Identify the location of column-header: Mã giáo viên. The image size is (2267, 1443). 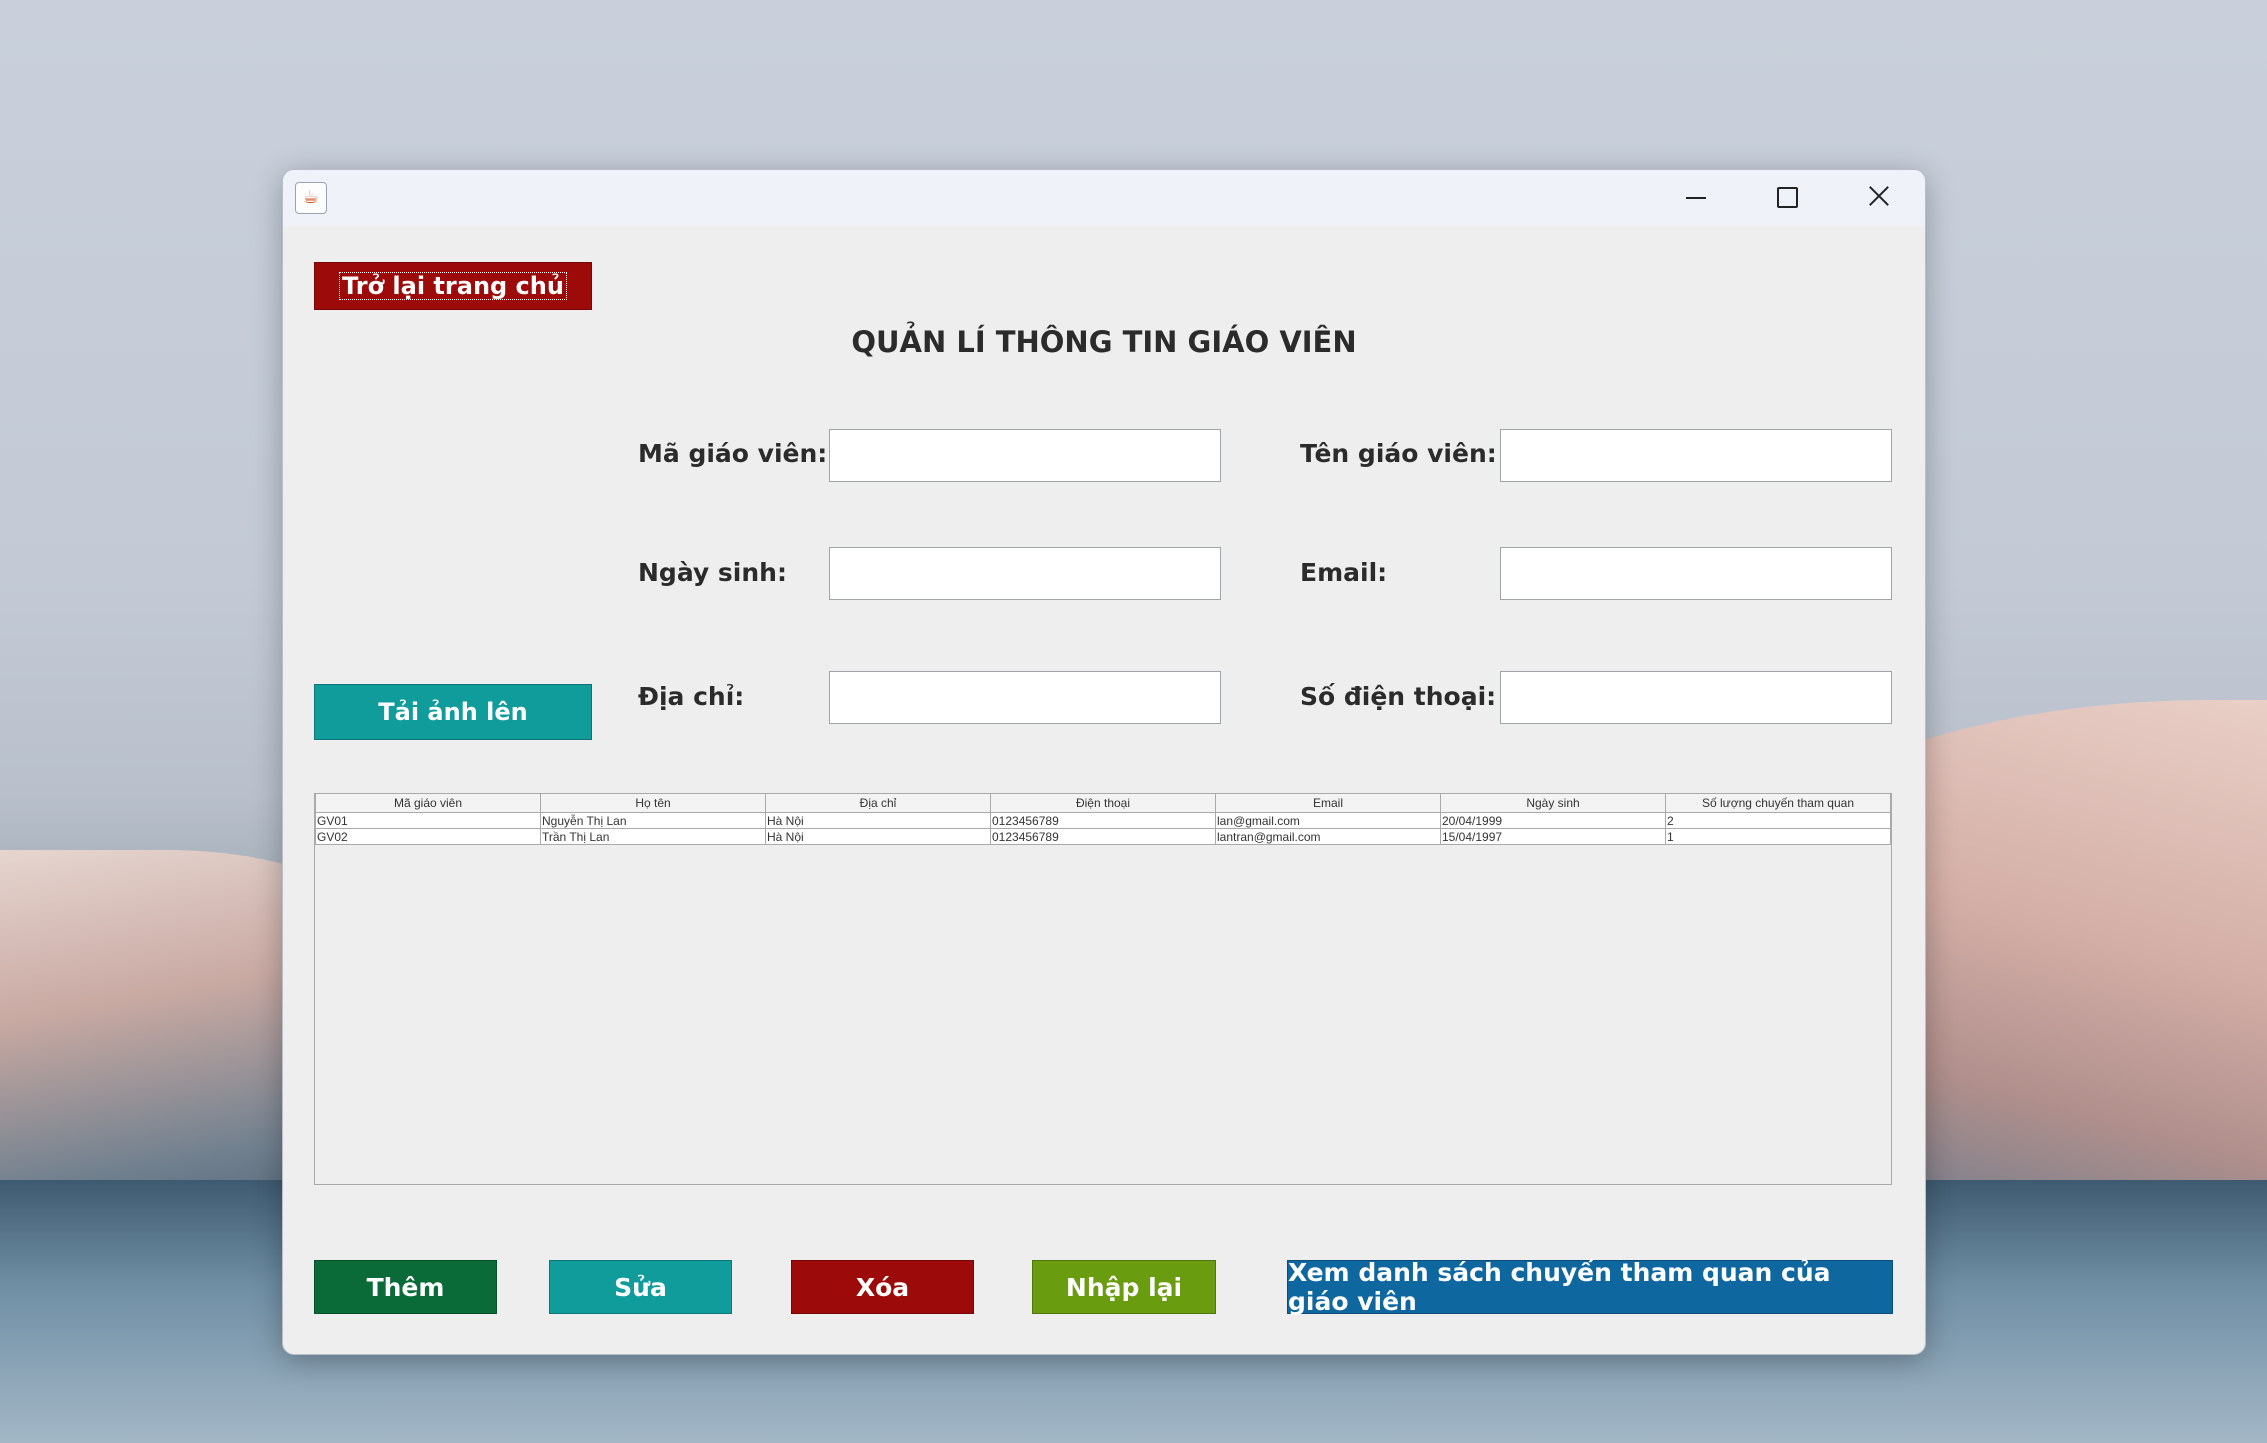
(428, 803).